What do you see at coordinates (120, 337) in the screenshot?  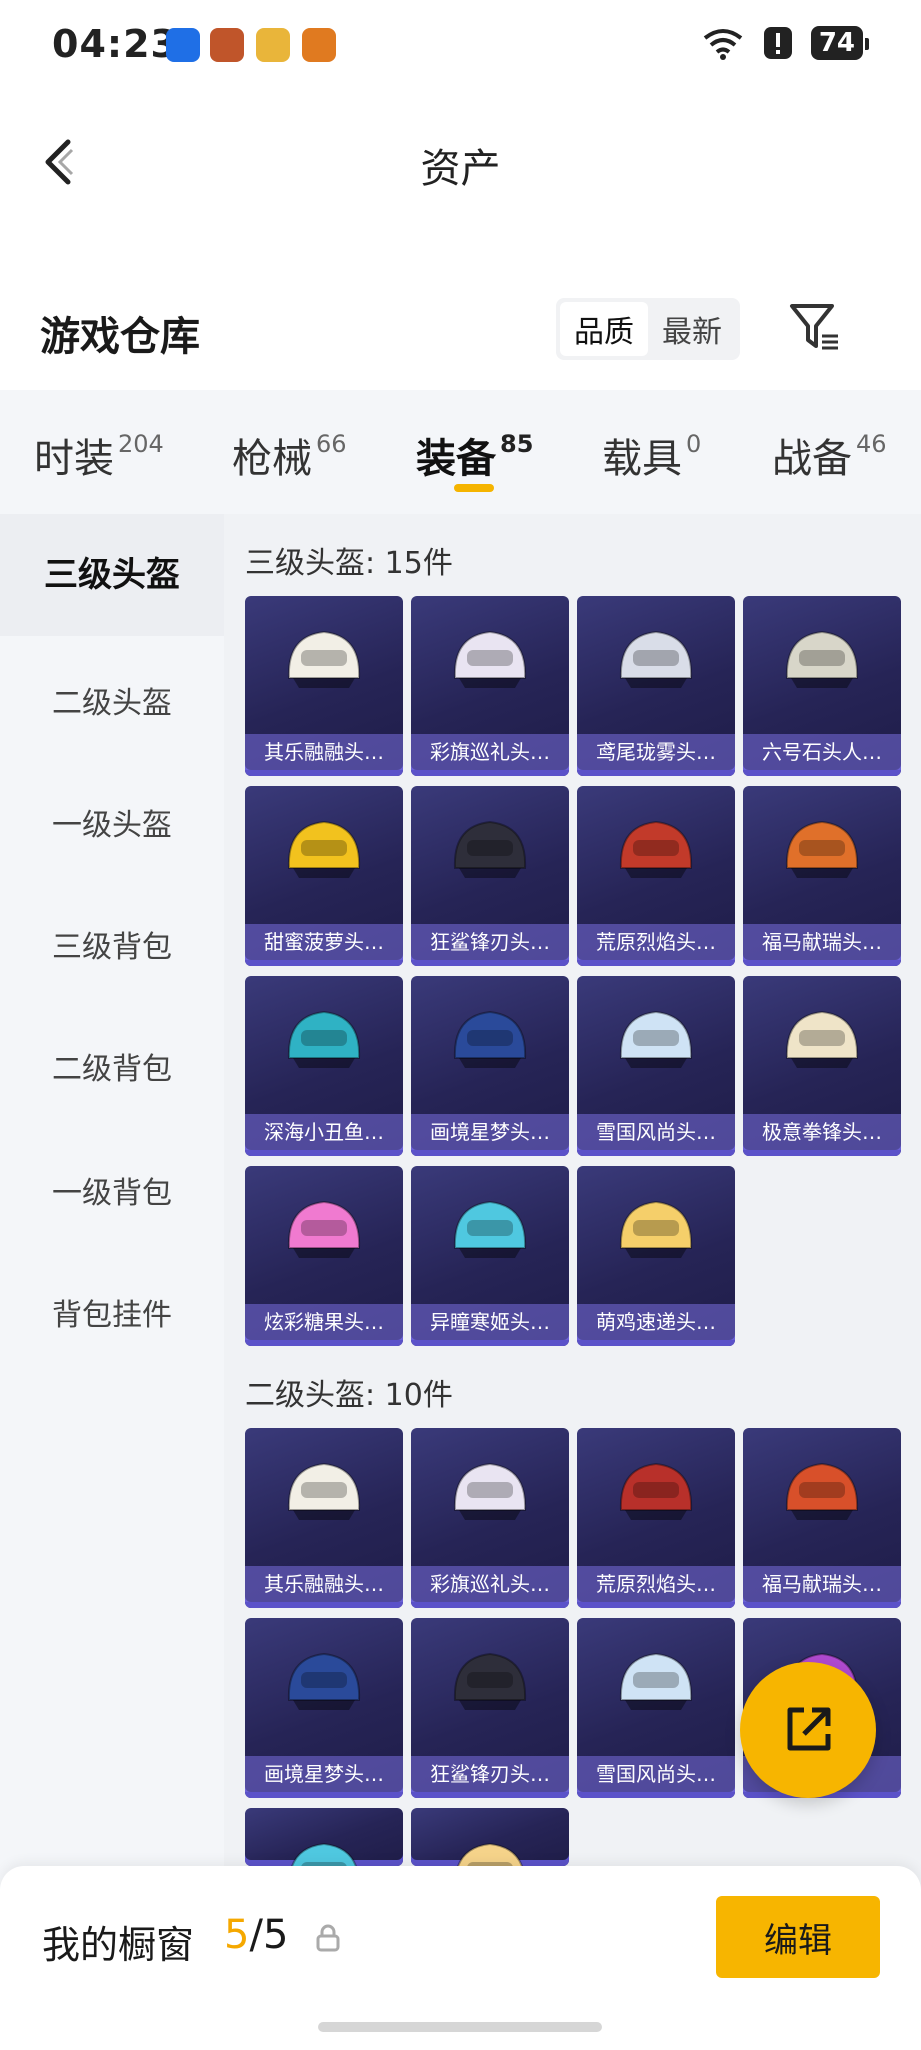 I see `warehouse-title: 游戏仓库` at bounding box center [120, 337].